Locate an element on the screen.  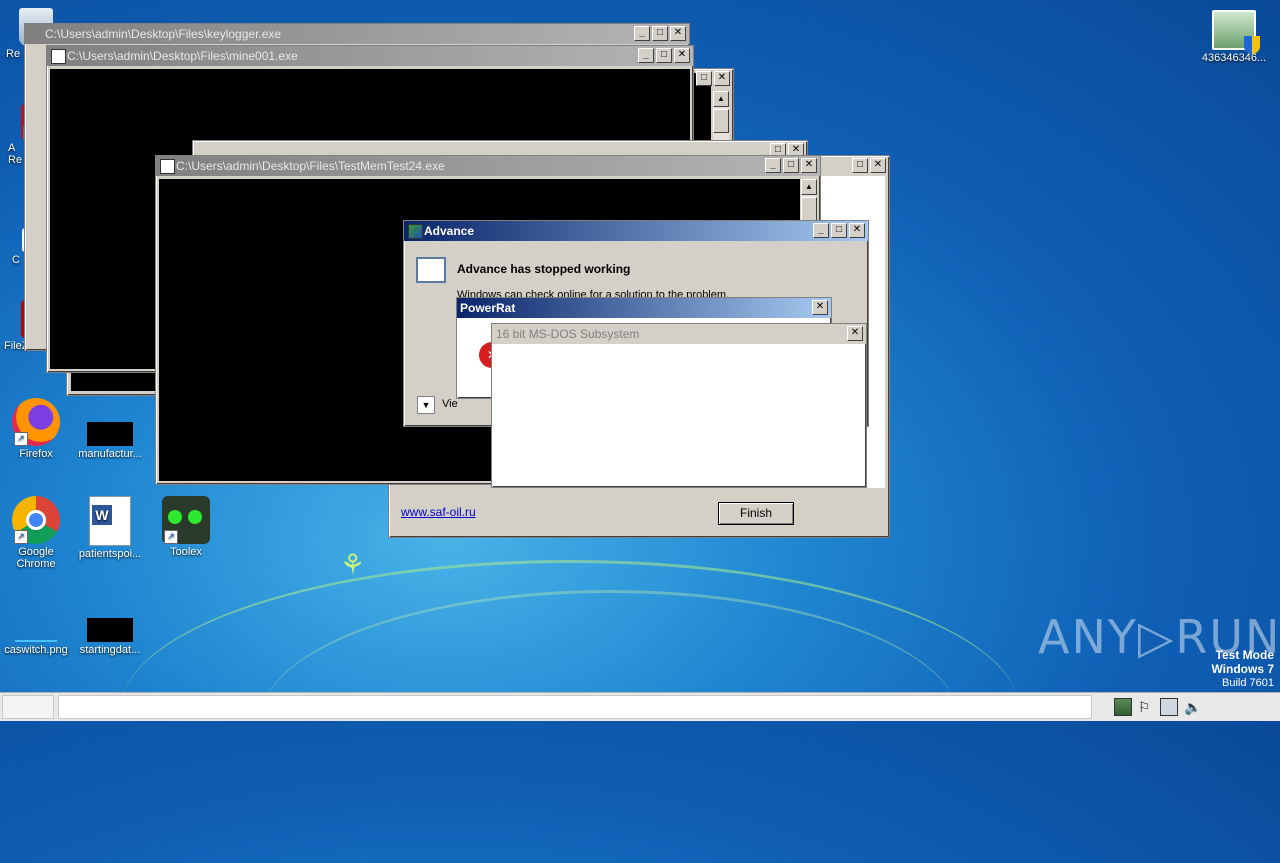
desktop-icon-chrome: ↗ Google Chrome is located at coordinates (37, 533).